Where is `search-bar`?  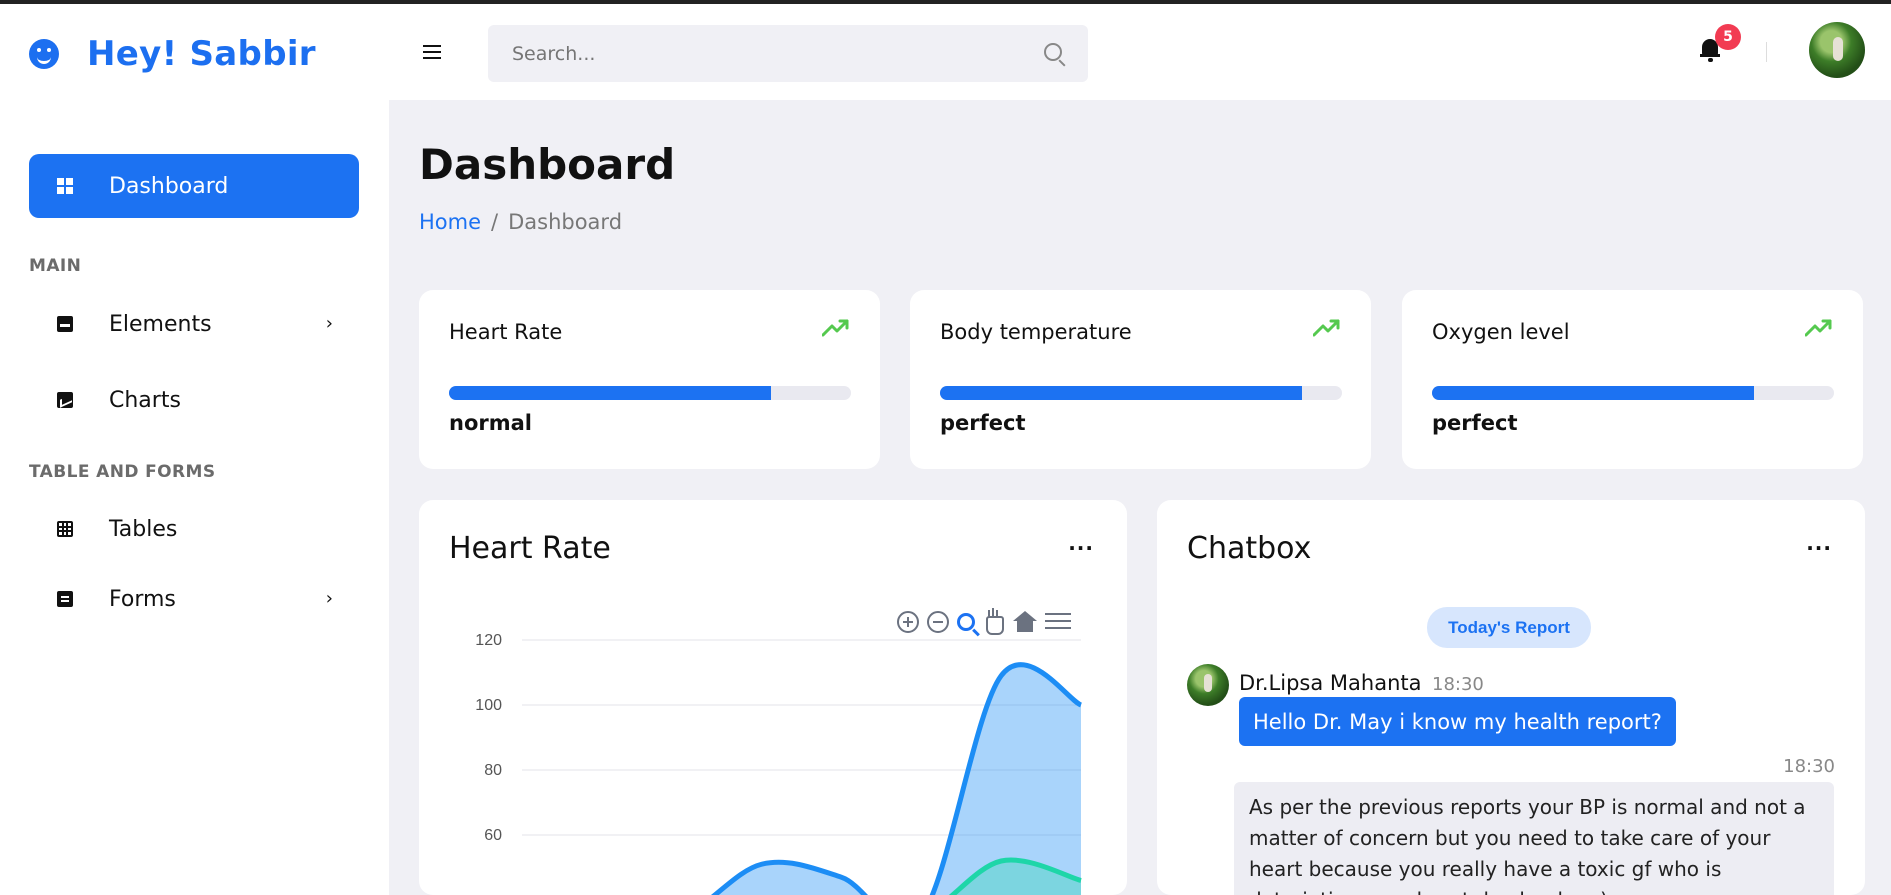
search-bar is located at coordinates (788, 53).